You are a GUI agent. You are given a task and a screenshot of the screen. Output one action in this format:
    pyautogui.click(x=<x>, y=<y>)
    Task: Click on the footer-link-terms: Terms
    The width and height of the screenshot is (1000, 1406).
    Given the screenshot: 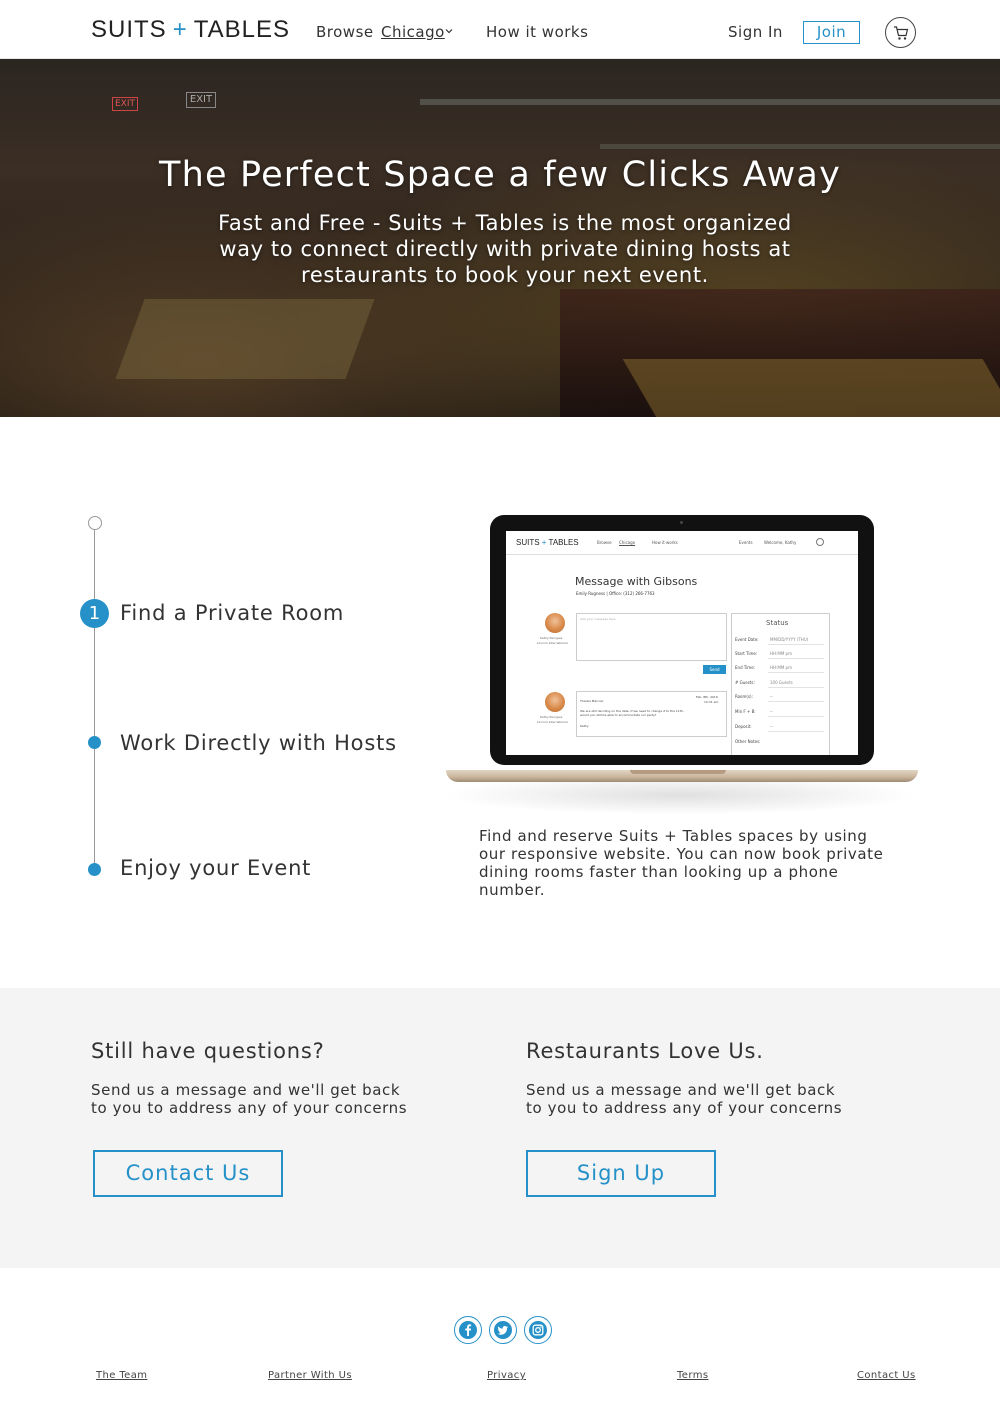 What is the action you would take?
    pyautogui.click(x=692, y=1375)
    